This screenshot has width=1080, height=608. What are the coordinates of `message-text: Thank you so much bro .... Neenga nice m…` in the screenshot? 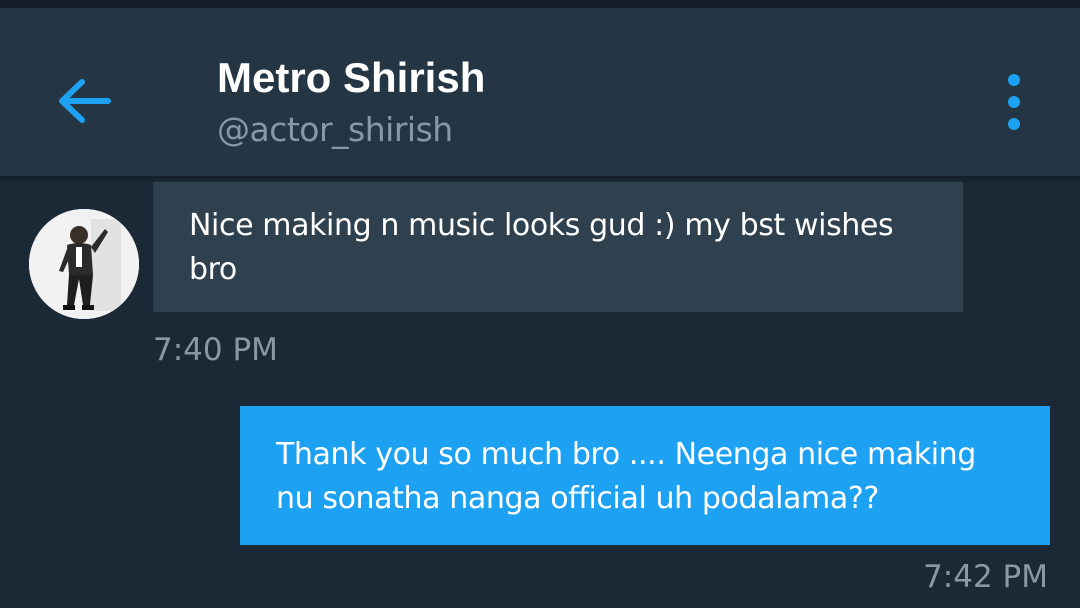 It's located at (626, 476).